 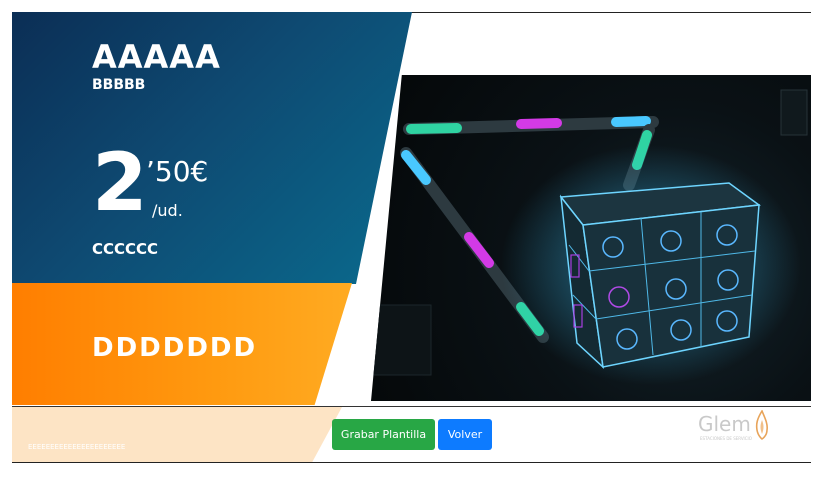 I want to click on logo-tagline: ESTACIONES DE SERVICIO, so click(x=726, y=438).